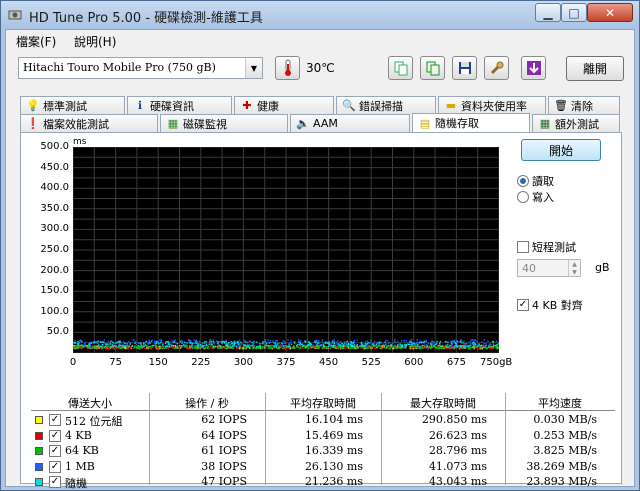  I want to click on minimize-button: ▁, so click(548, 12).